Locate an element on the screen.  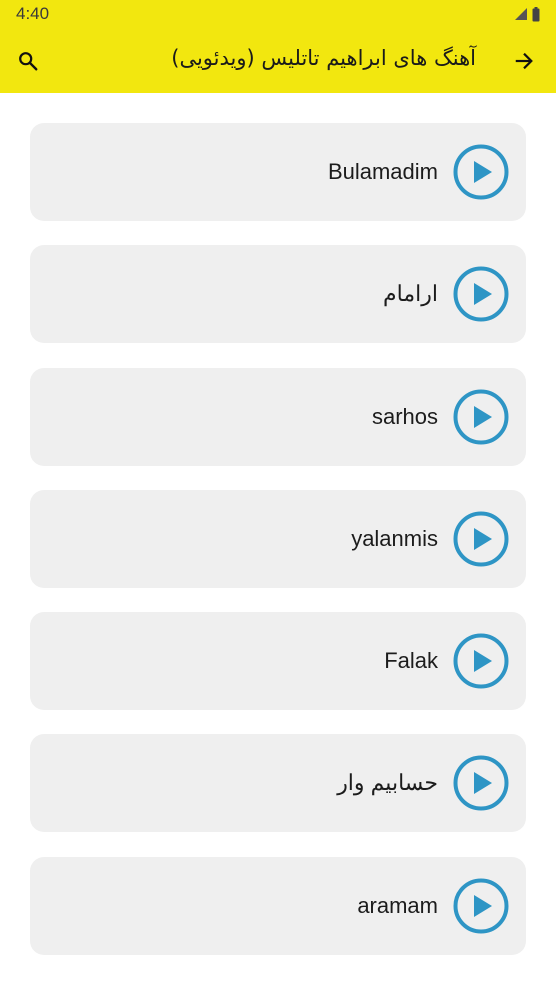
song-item: Bulamadim is located at coordinates (278, 172).